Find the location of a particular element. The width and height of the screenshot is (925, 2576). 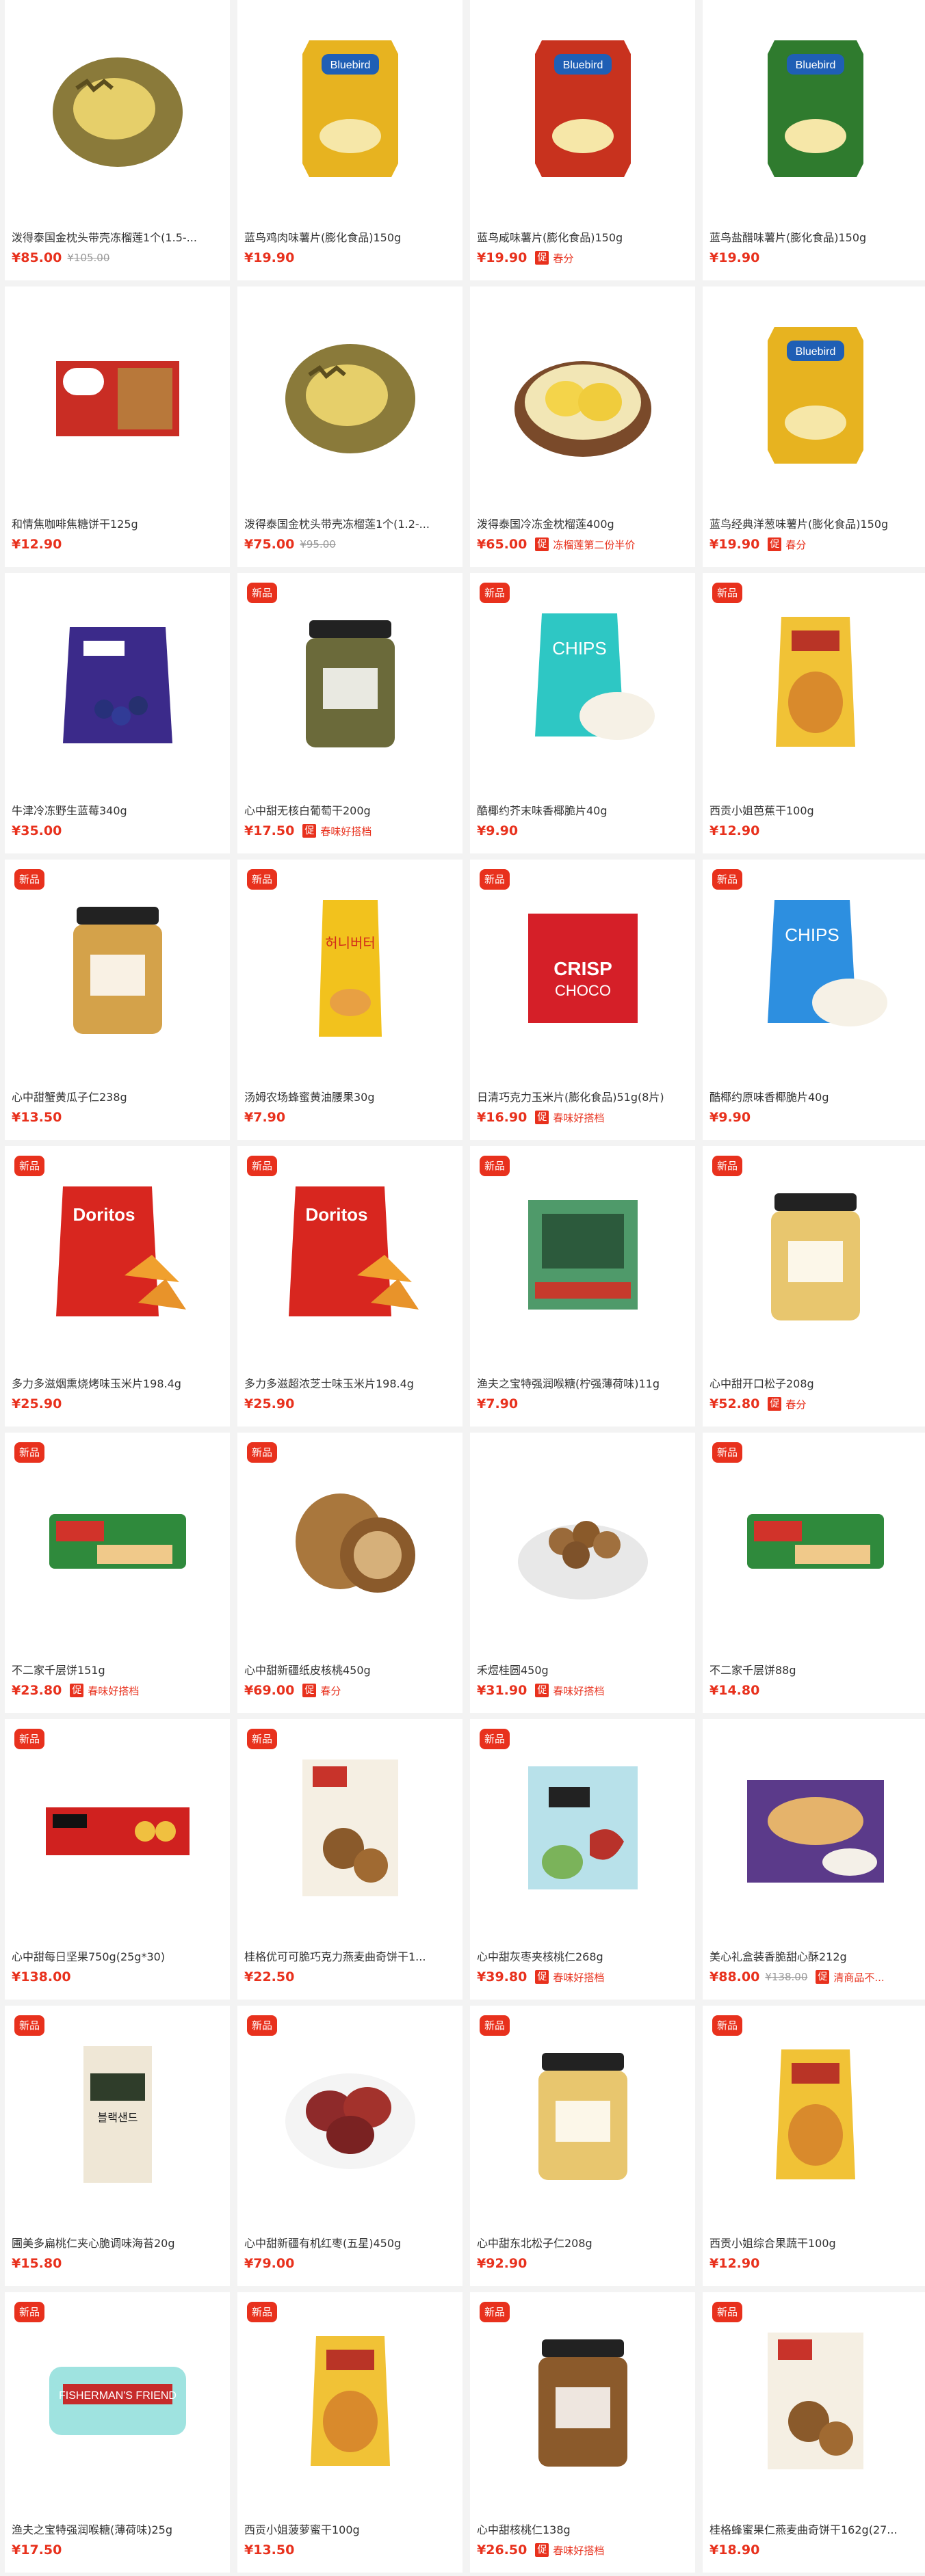

product-card: 新品 西贡小姐综合果蔬干100g ¥12.90 is located at coordinates (814, 2146).